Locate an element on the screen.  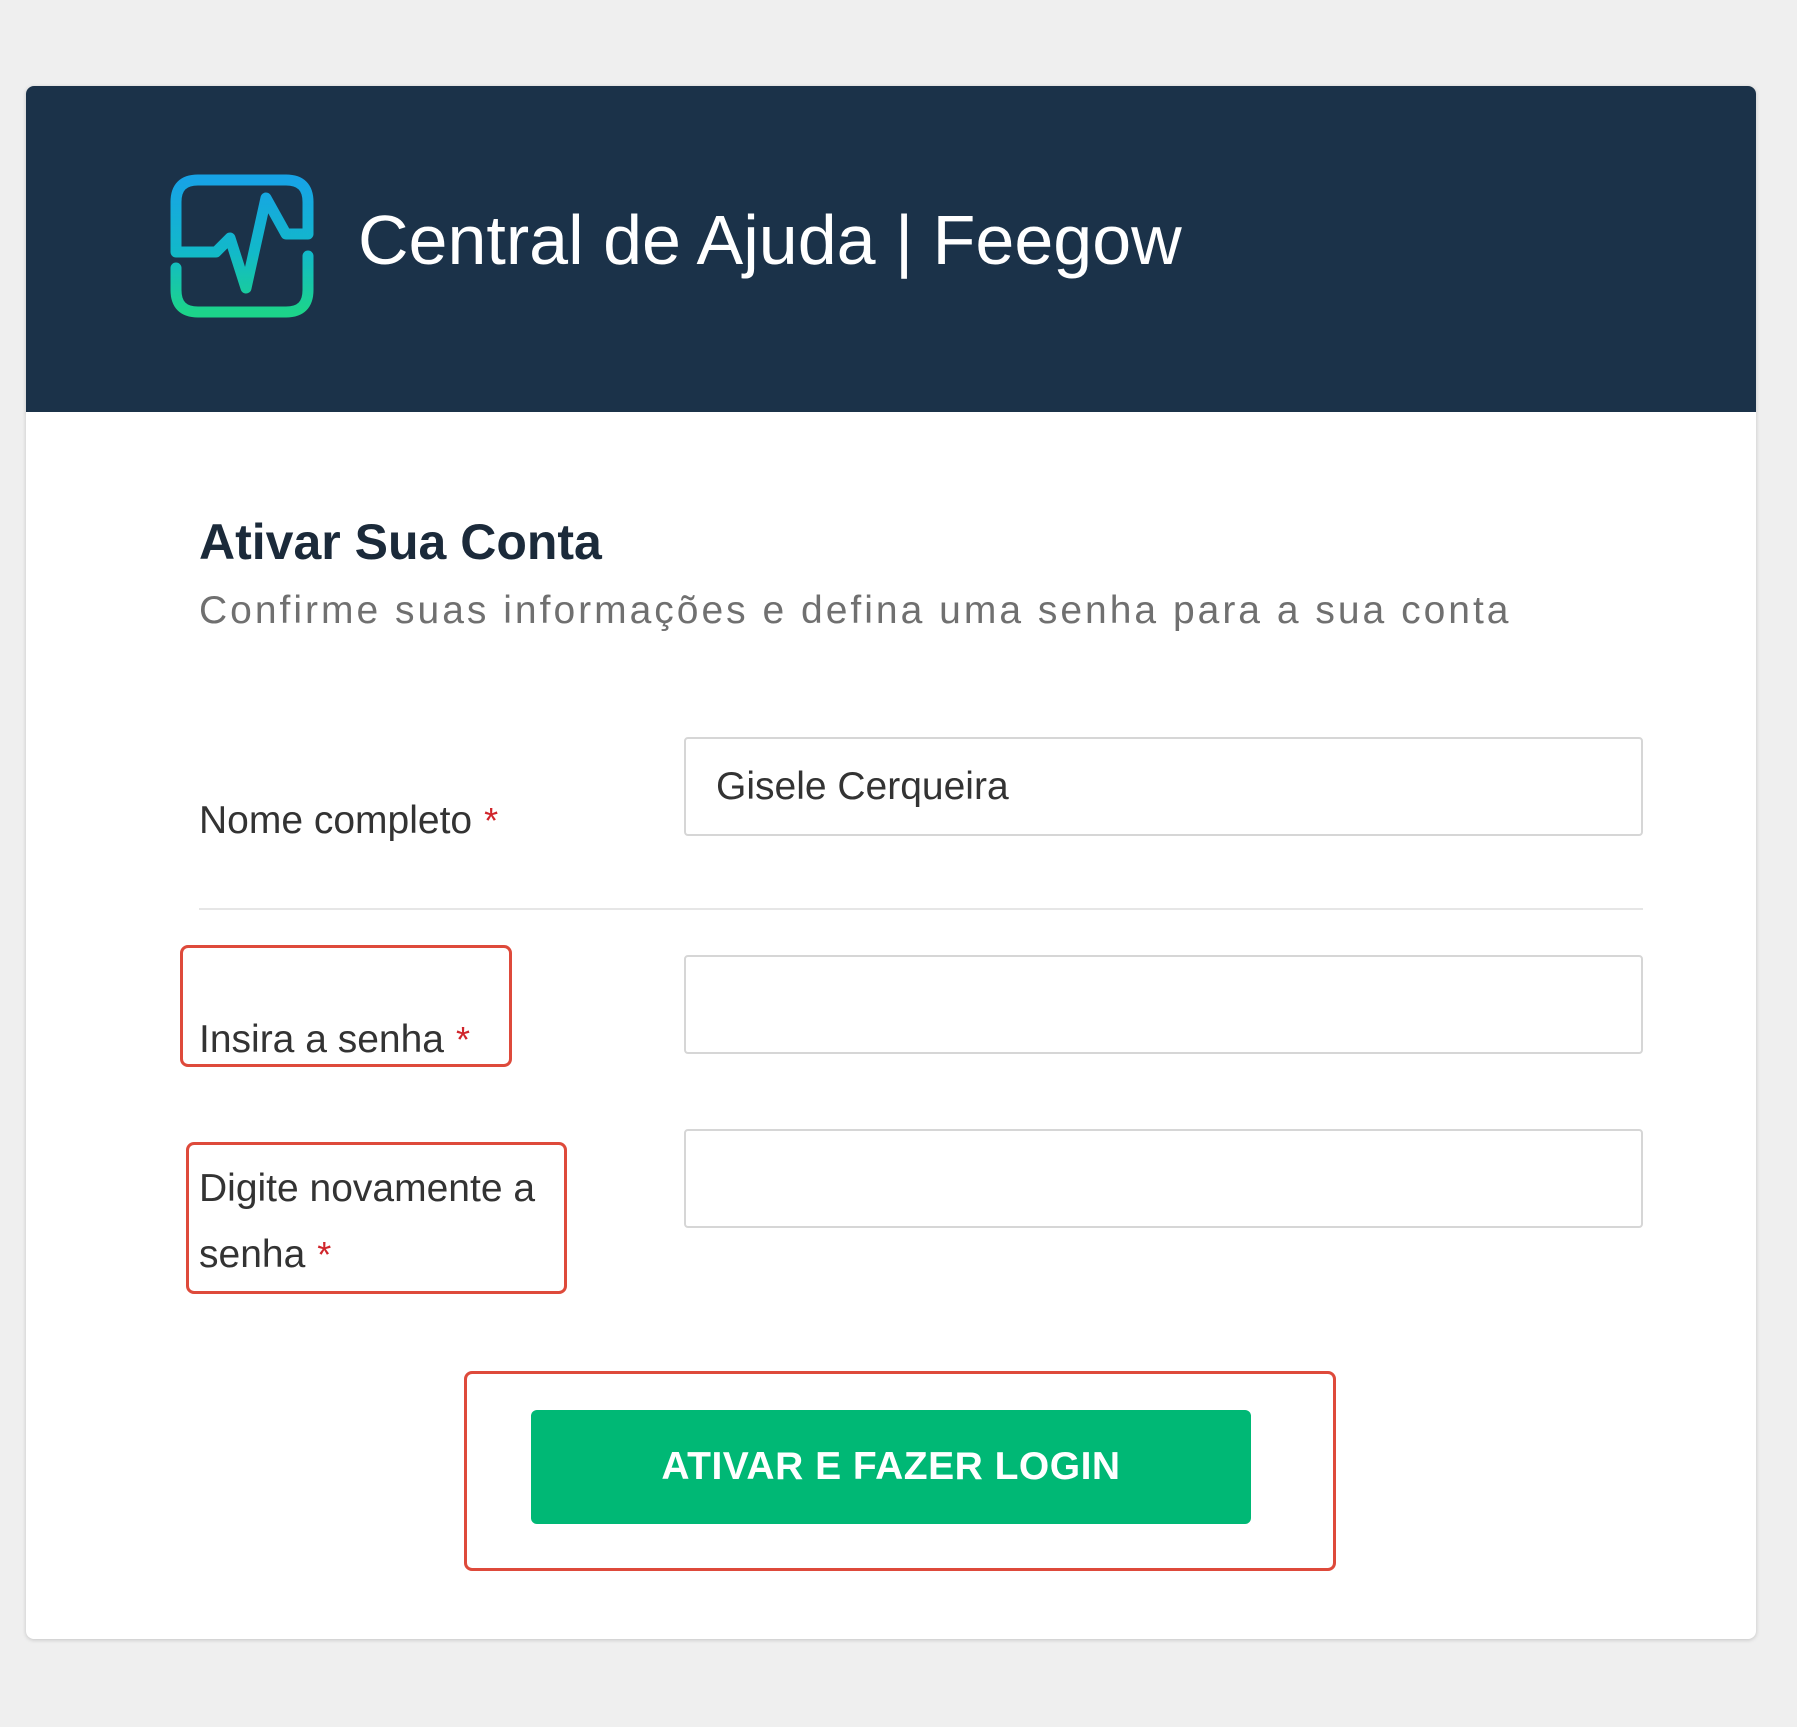
full-name-input is located at coordinates (1163, 786).